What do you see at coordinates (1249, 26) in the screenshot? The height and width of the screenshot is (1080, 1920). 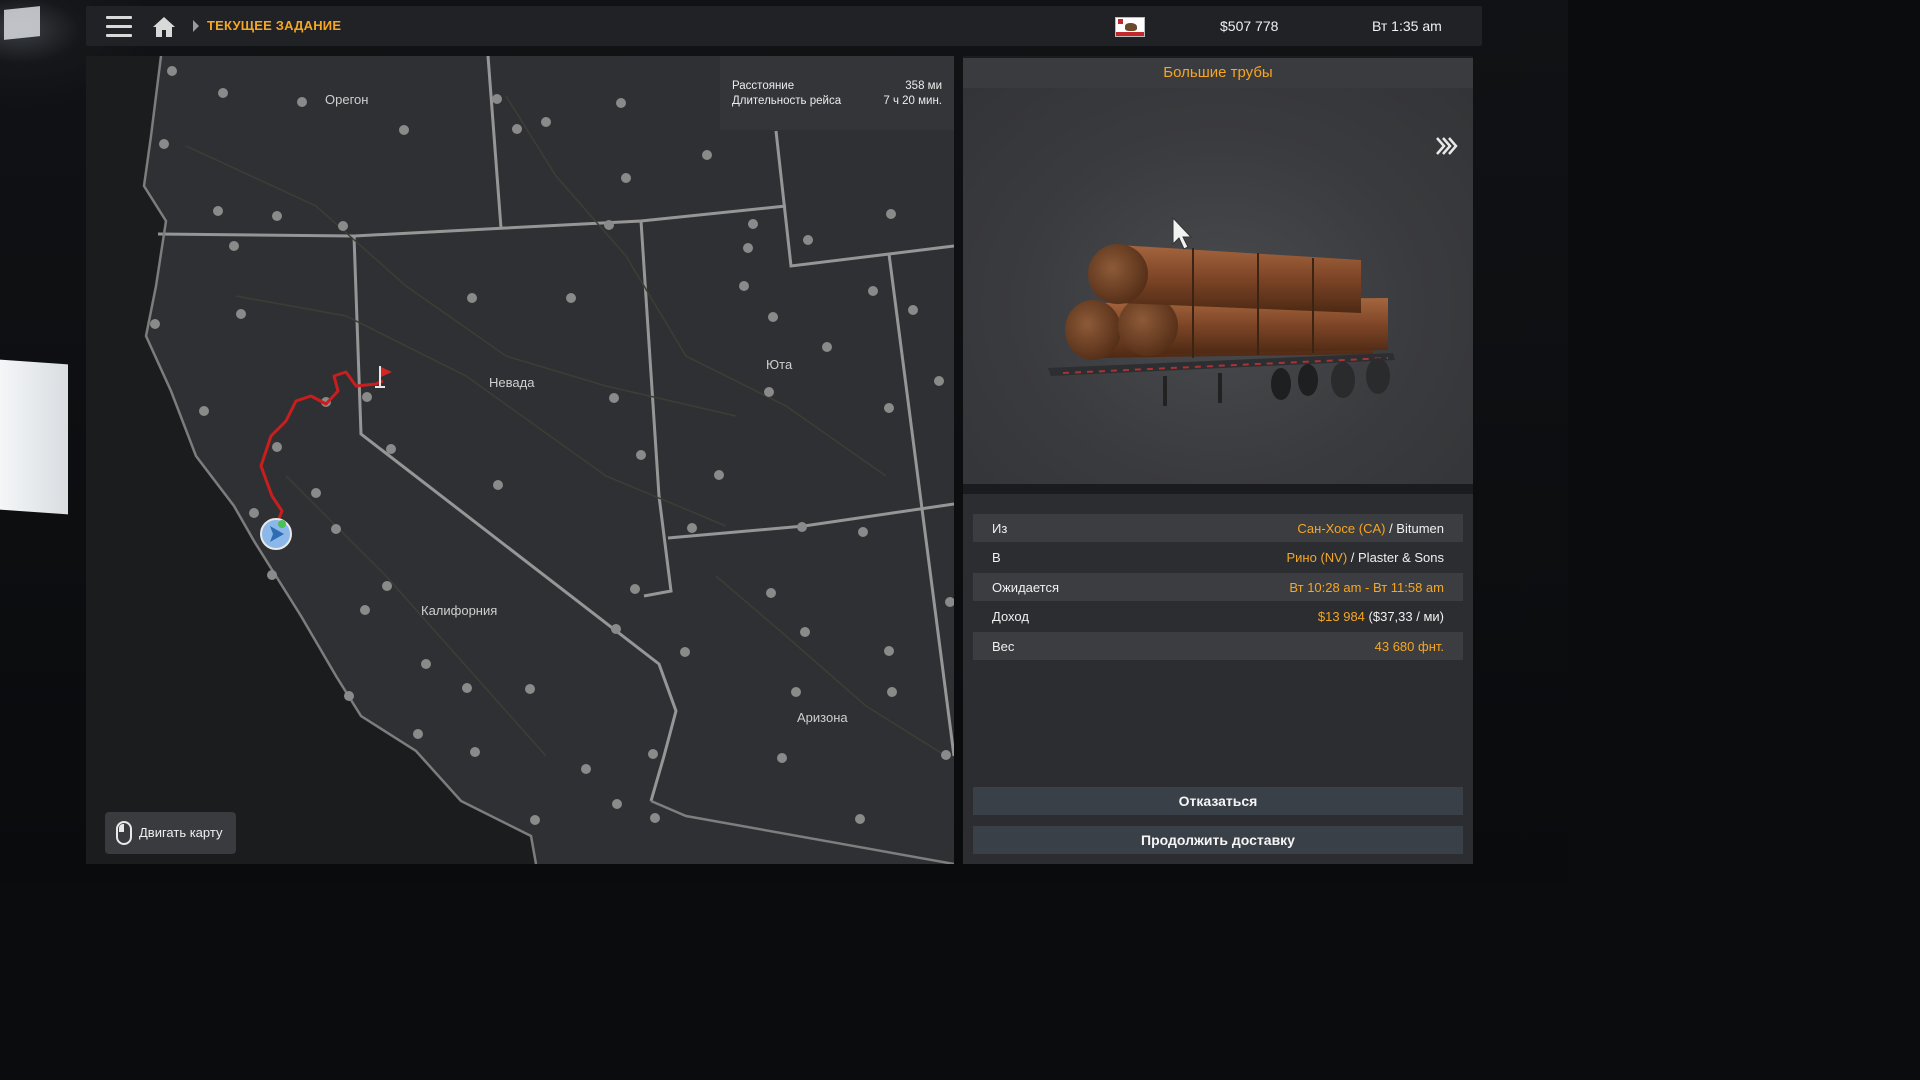 I see `money-balance: $507 778` at bounding box center [1249, 26].